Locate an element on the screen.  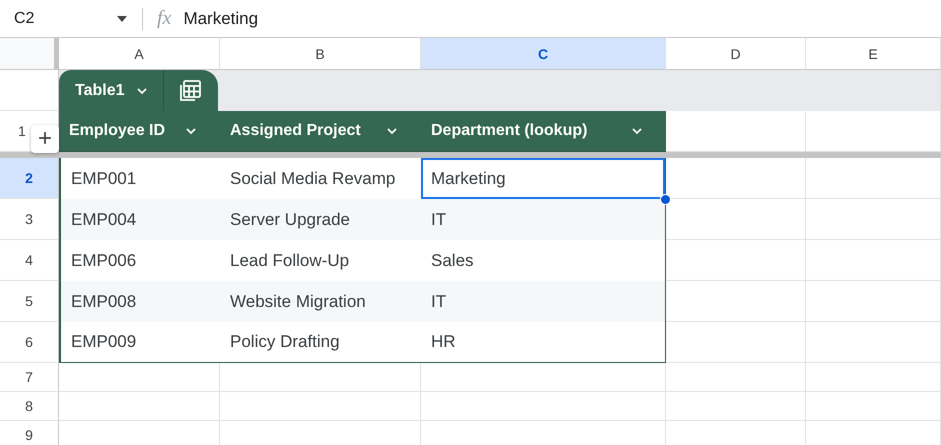
table-cell: HR is located at coordinates (543, 342).